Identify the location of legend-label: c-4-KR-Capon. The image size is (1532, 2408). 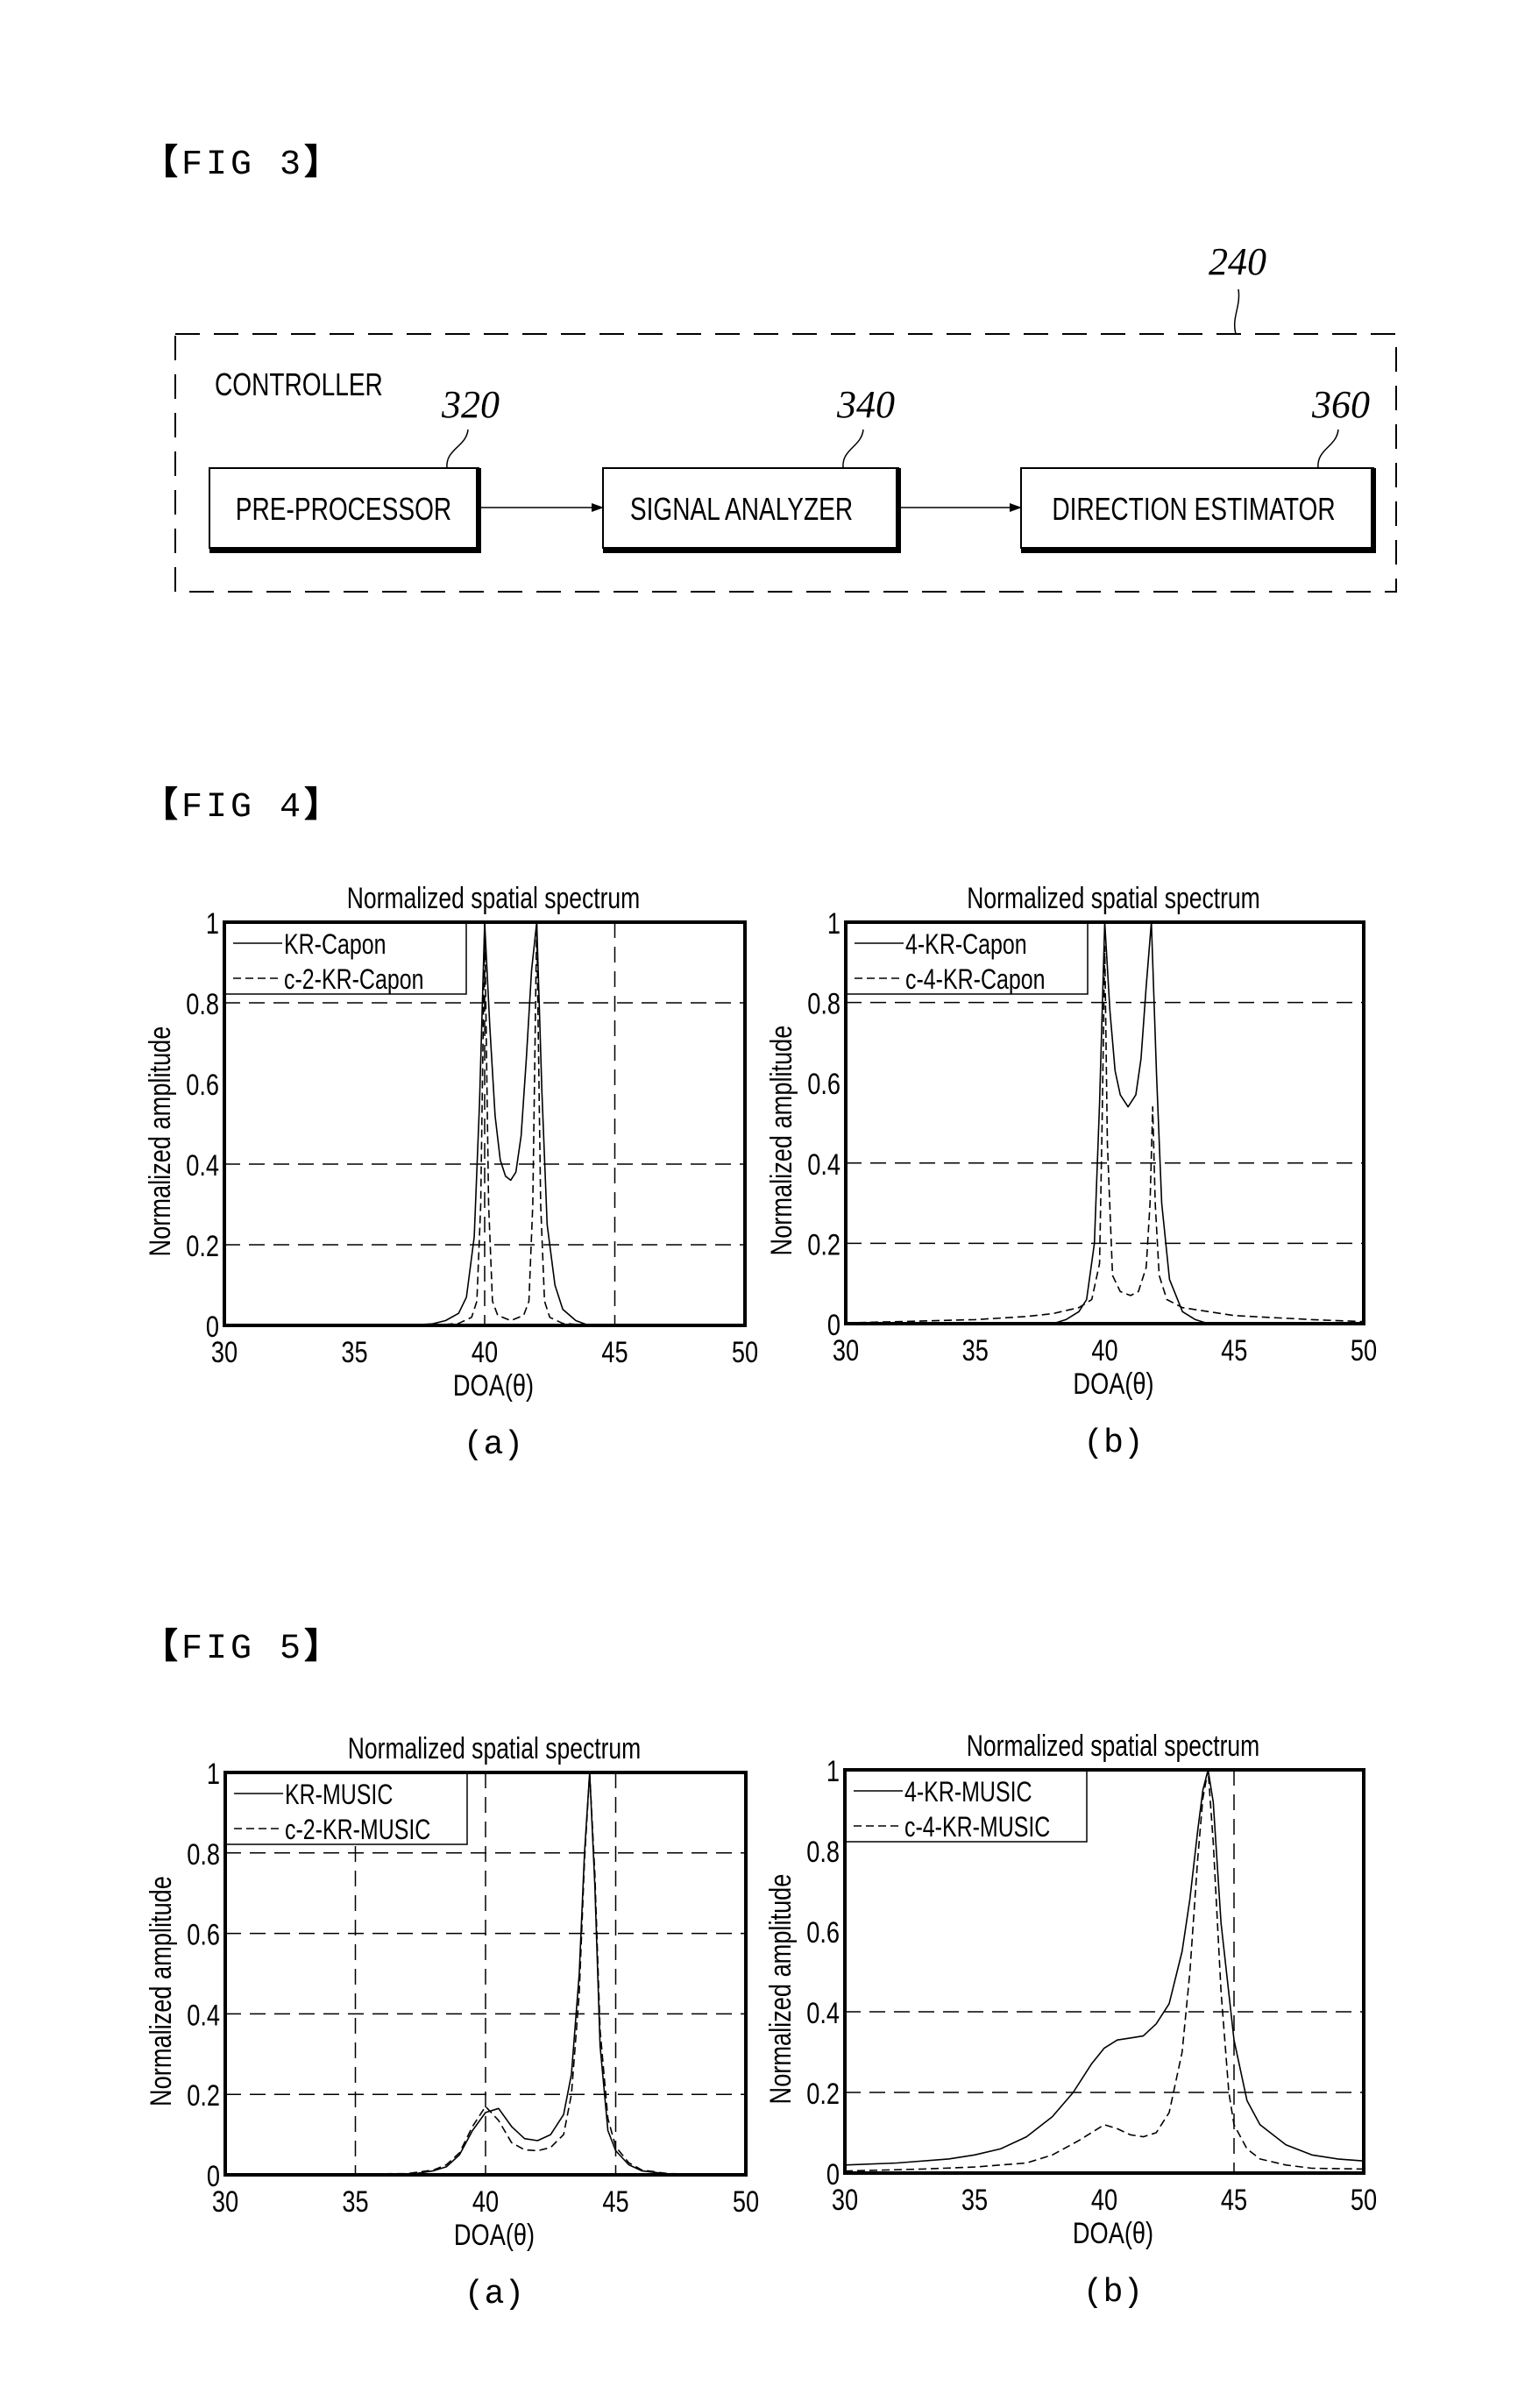
(975, 980).